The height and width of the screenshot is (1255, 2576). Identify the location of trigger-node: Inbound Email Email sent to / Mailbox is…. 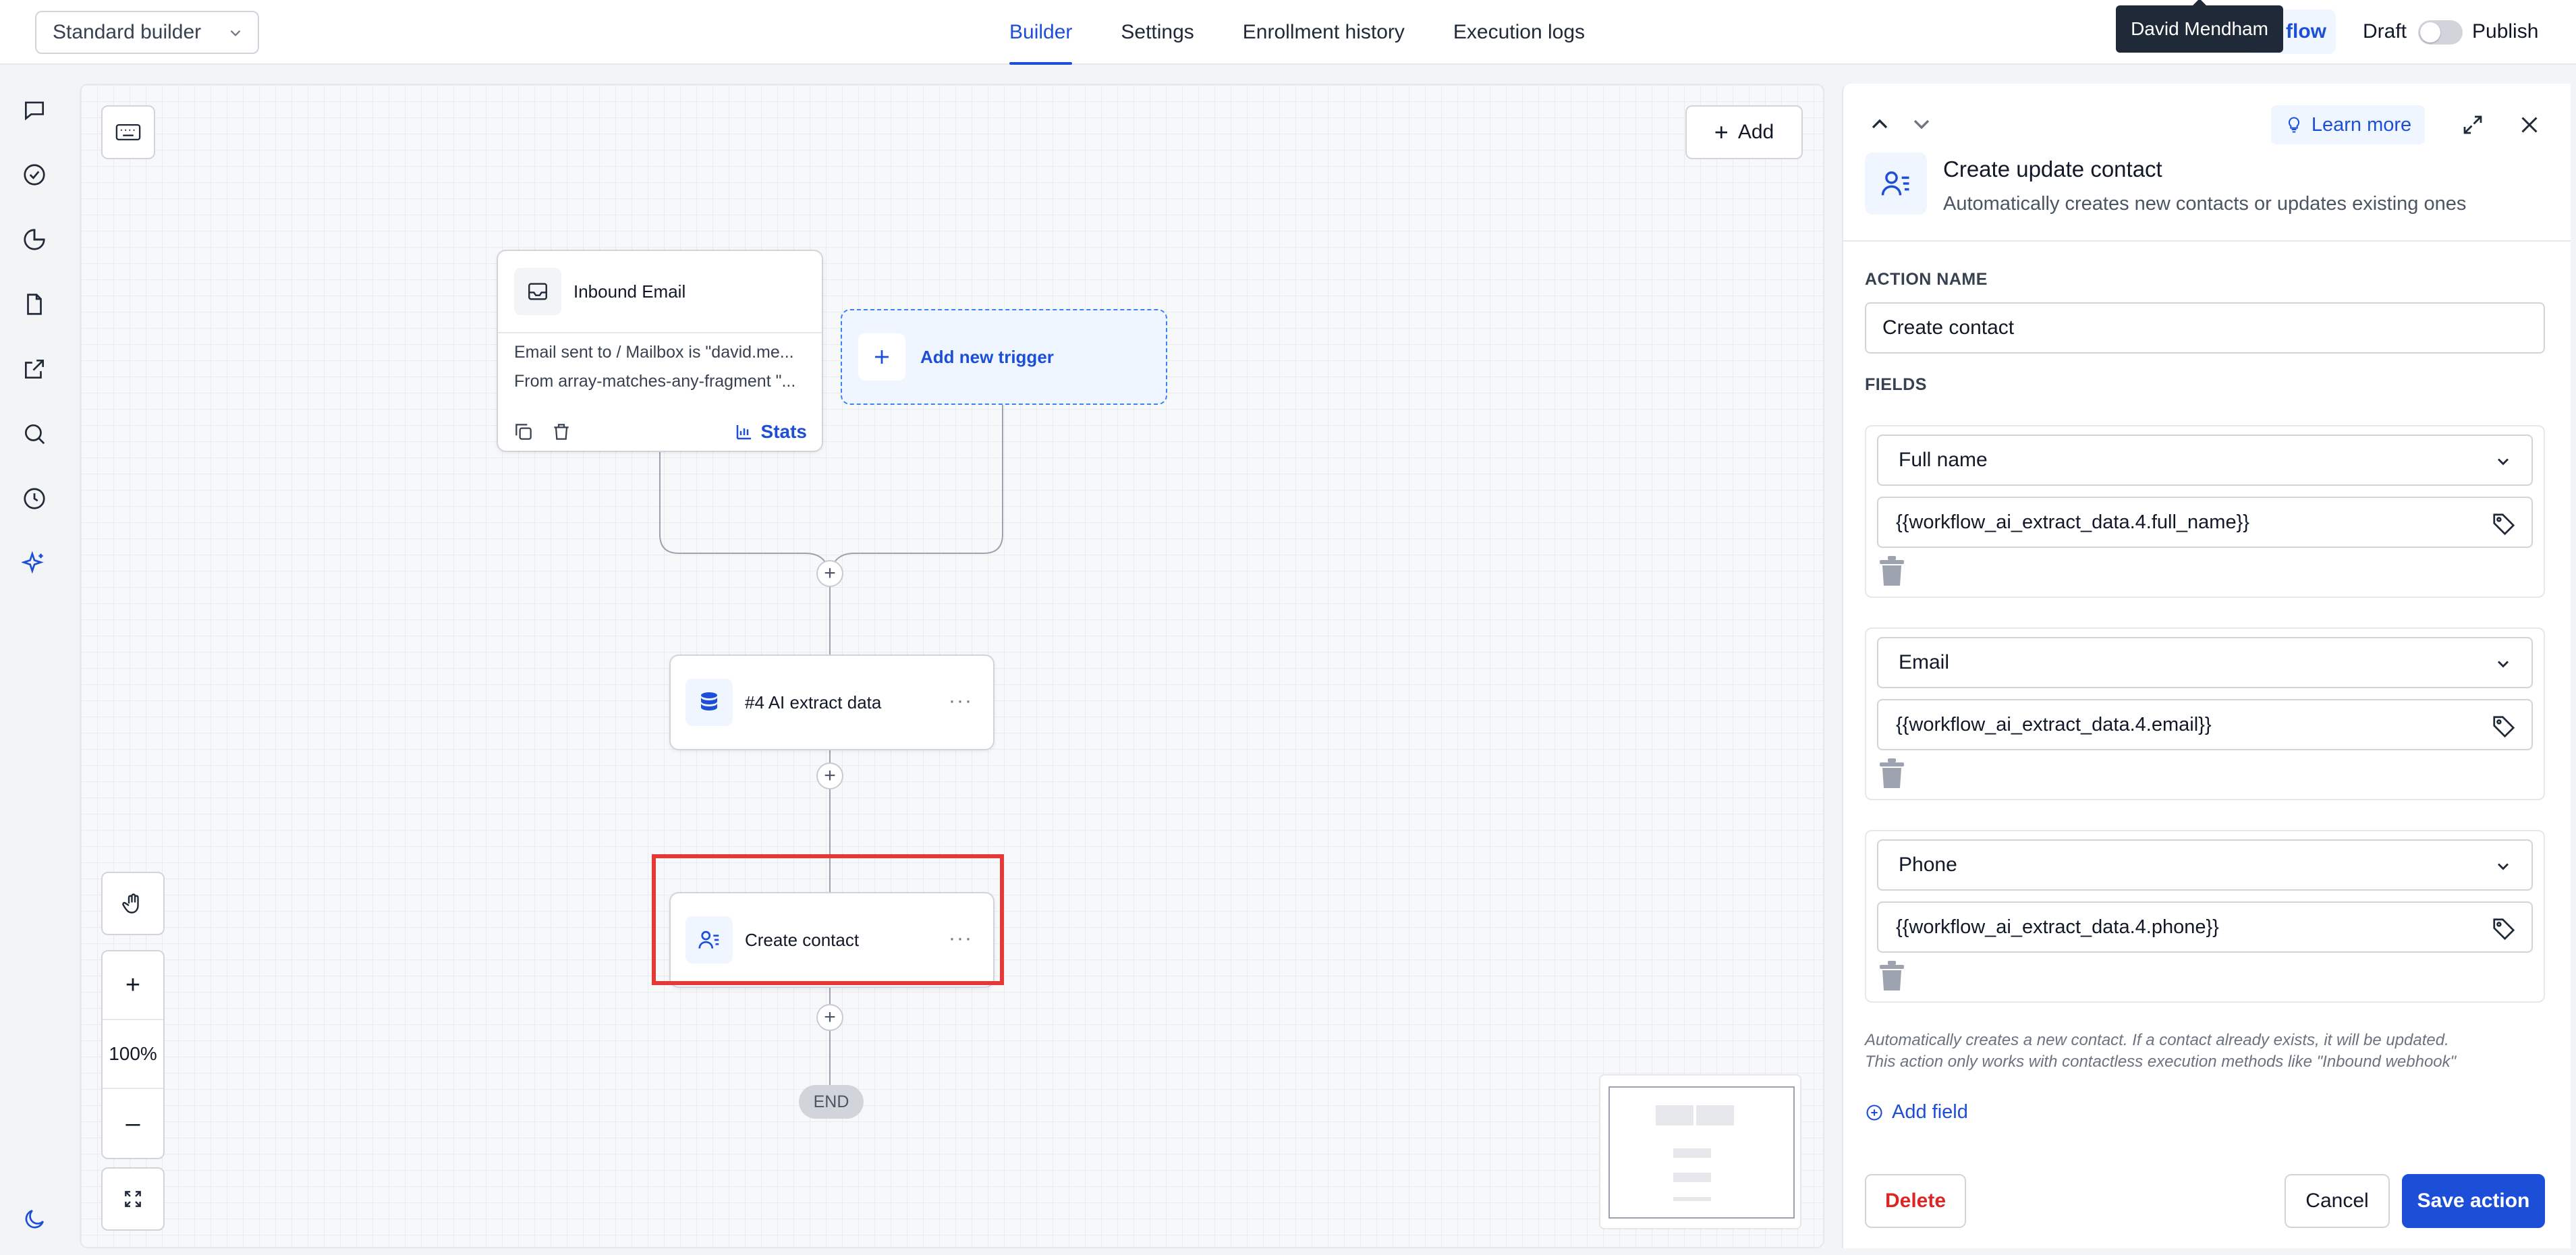
(660, 351).